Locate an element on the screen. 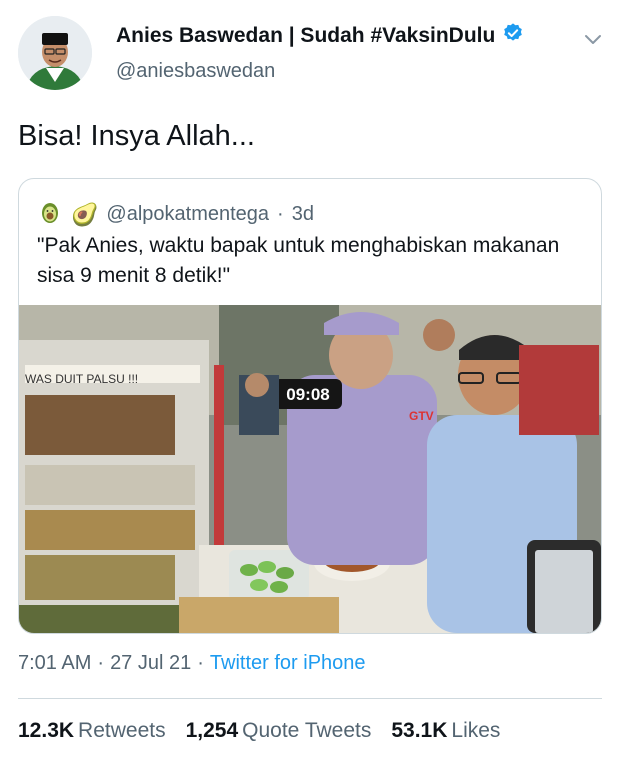 The height and width of the screenshot is (763, 620). retweets-stat: 12.3K Retweets is located at coordinates (92, 731).